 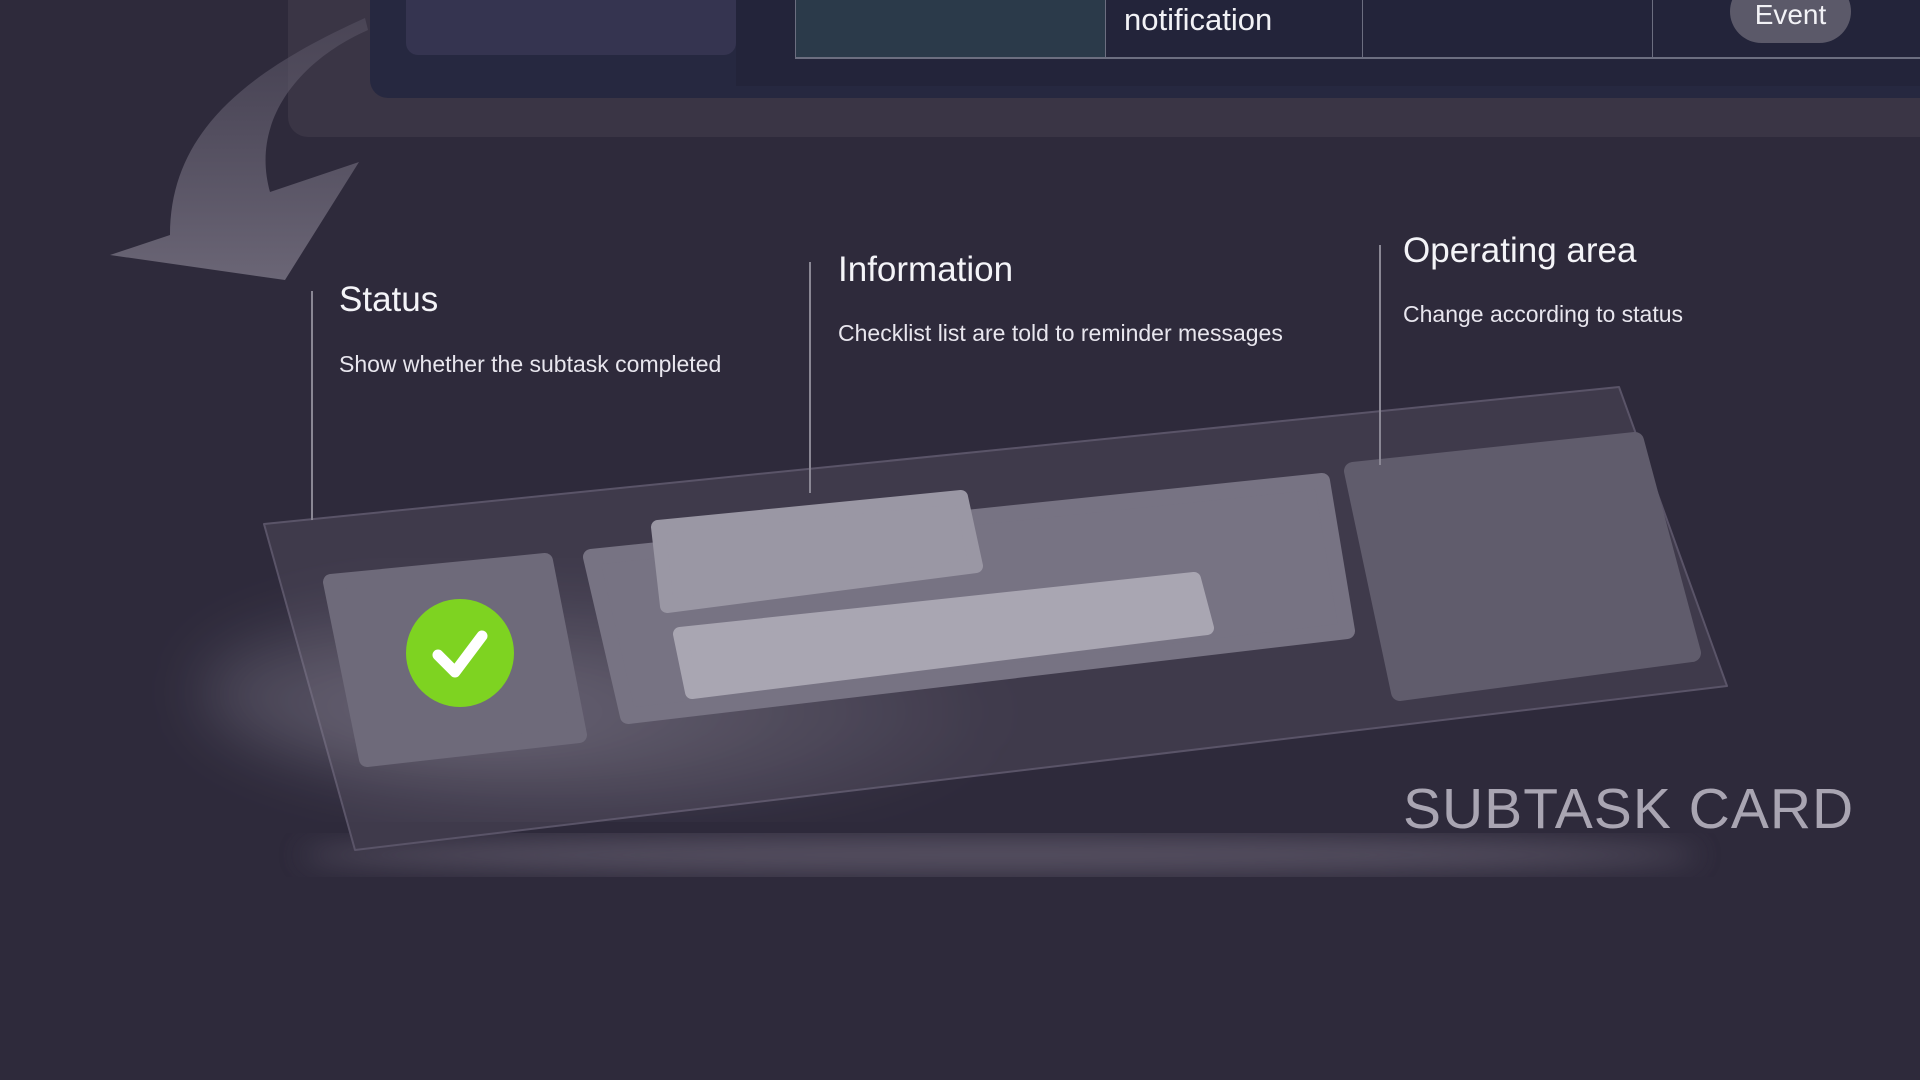 I want to click on operating-title: Operating area, so click(x=1520, y=250).